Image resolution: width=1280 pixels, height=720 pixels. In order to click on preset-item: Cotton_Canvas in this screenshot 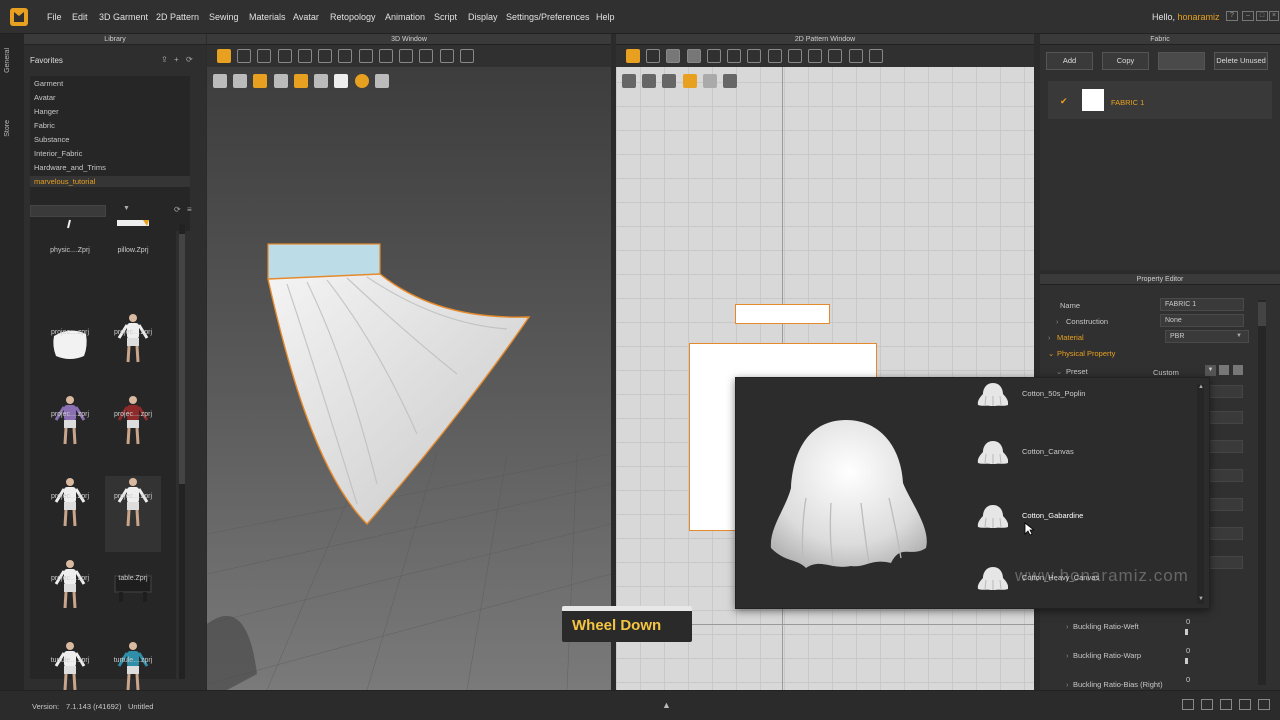, I will do `click(1025, 453)`.